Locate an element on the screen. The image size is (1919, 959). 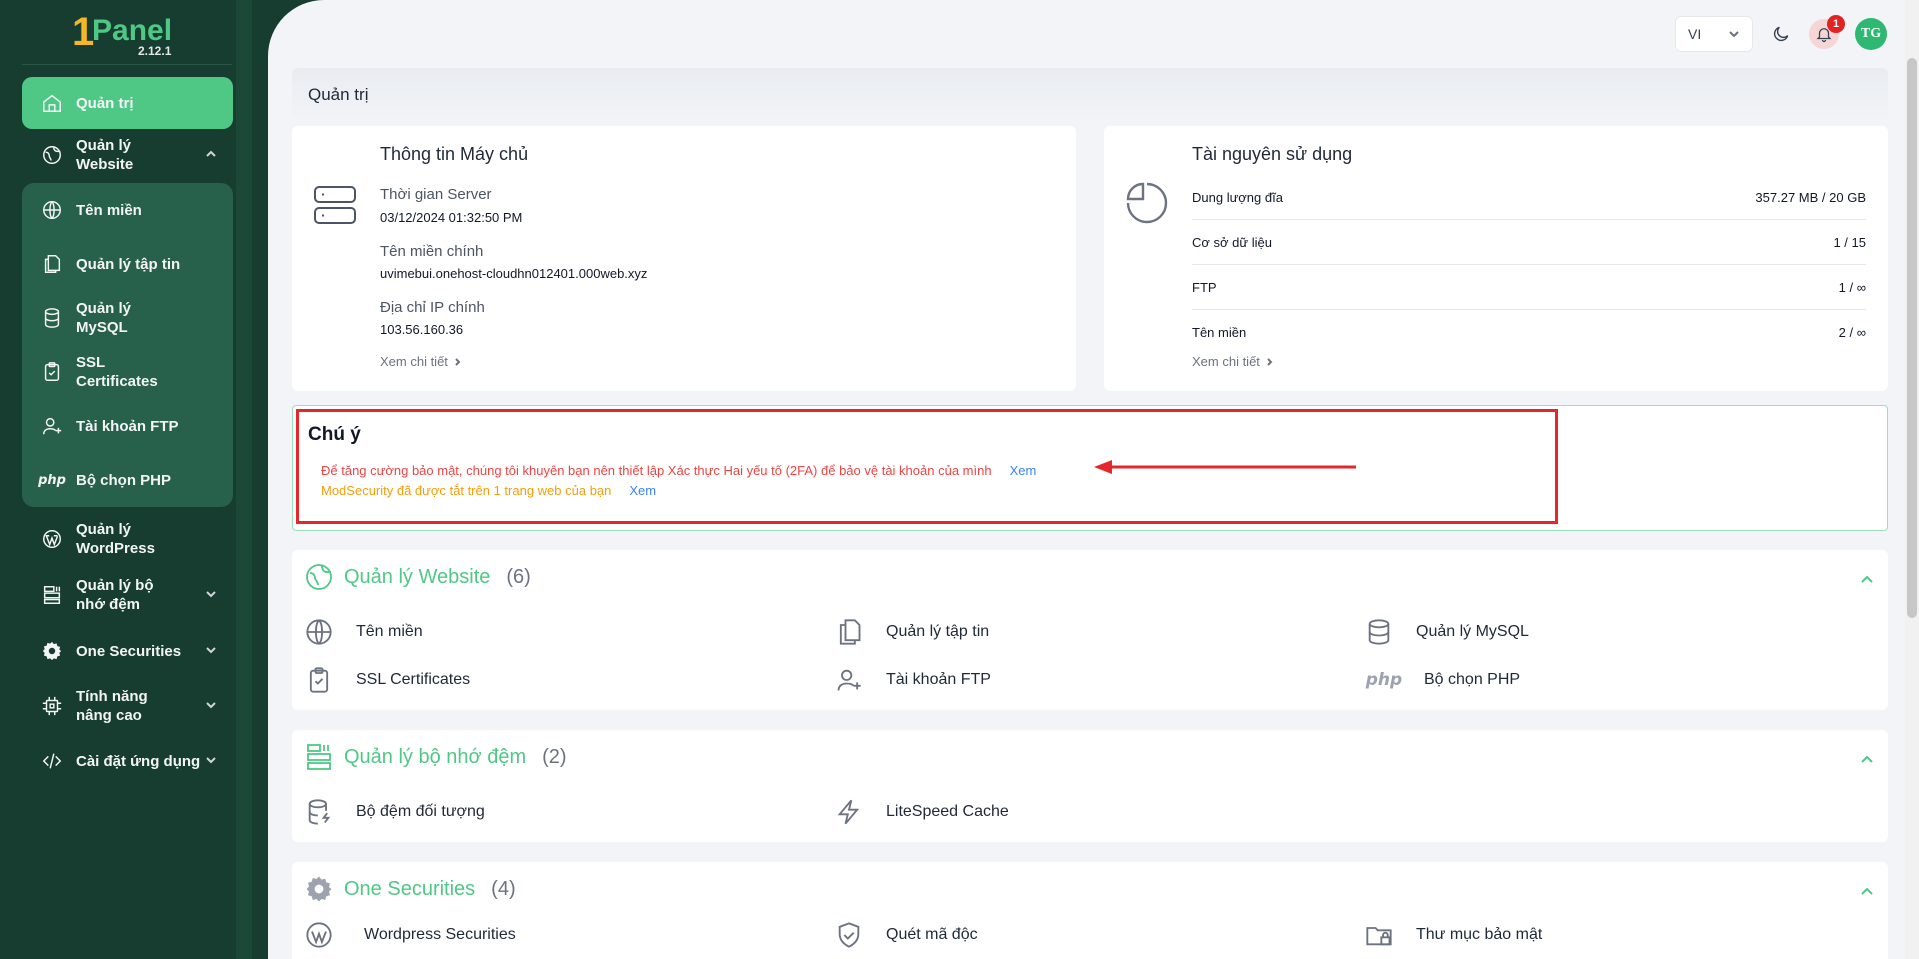
resource-label: Dung lượng đĩa is located at coordinates (1237, 197).